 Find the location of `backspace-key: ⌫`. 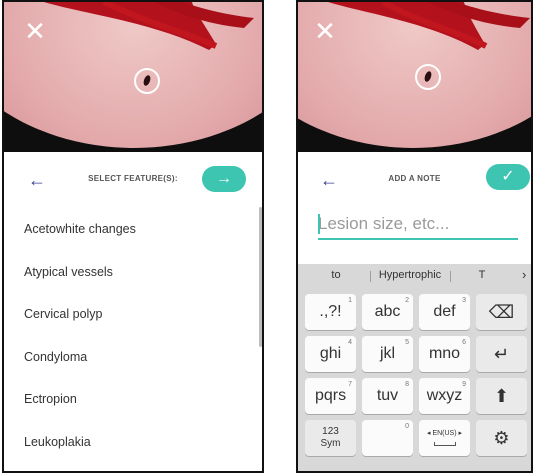

backspace-key: ⌫ is located at coordinates (501, 312).